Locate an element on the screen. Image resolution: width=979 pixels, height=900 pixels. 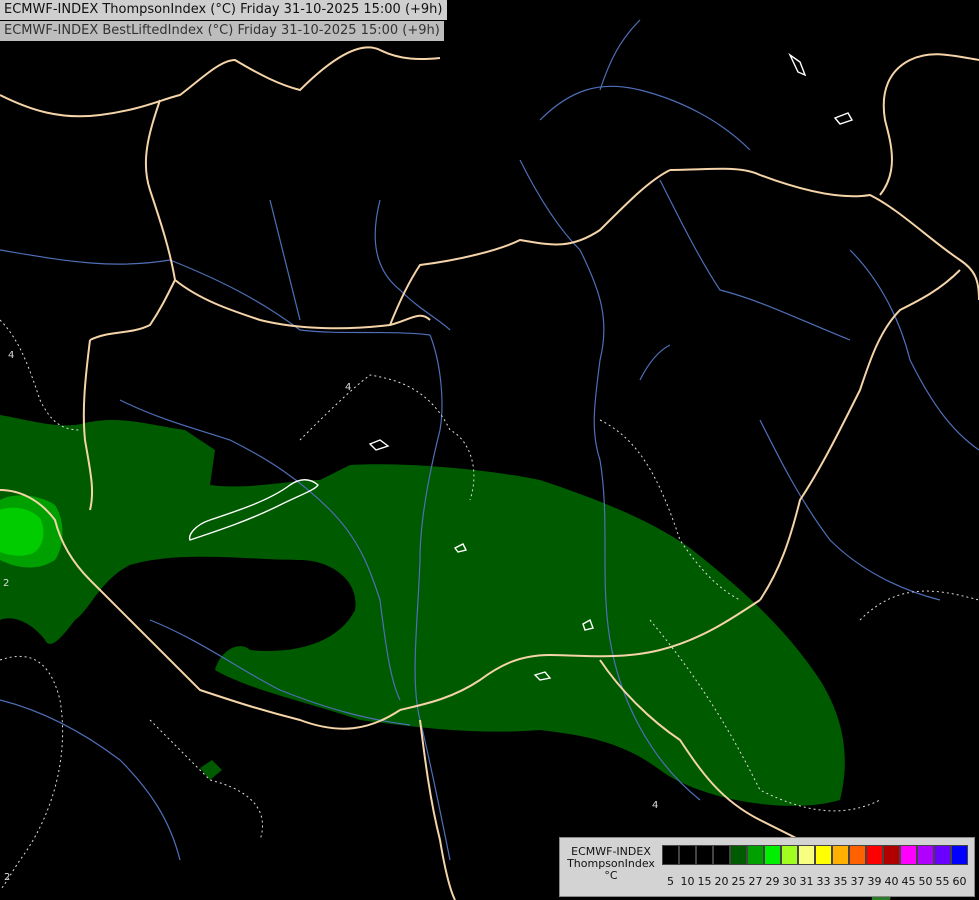
legend-tick-label: 35 is located at coordinates (840, 881).